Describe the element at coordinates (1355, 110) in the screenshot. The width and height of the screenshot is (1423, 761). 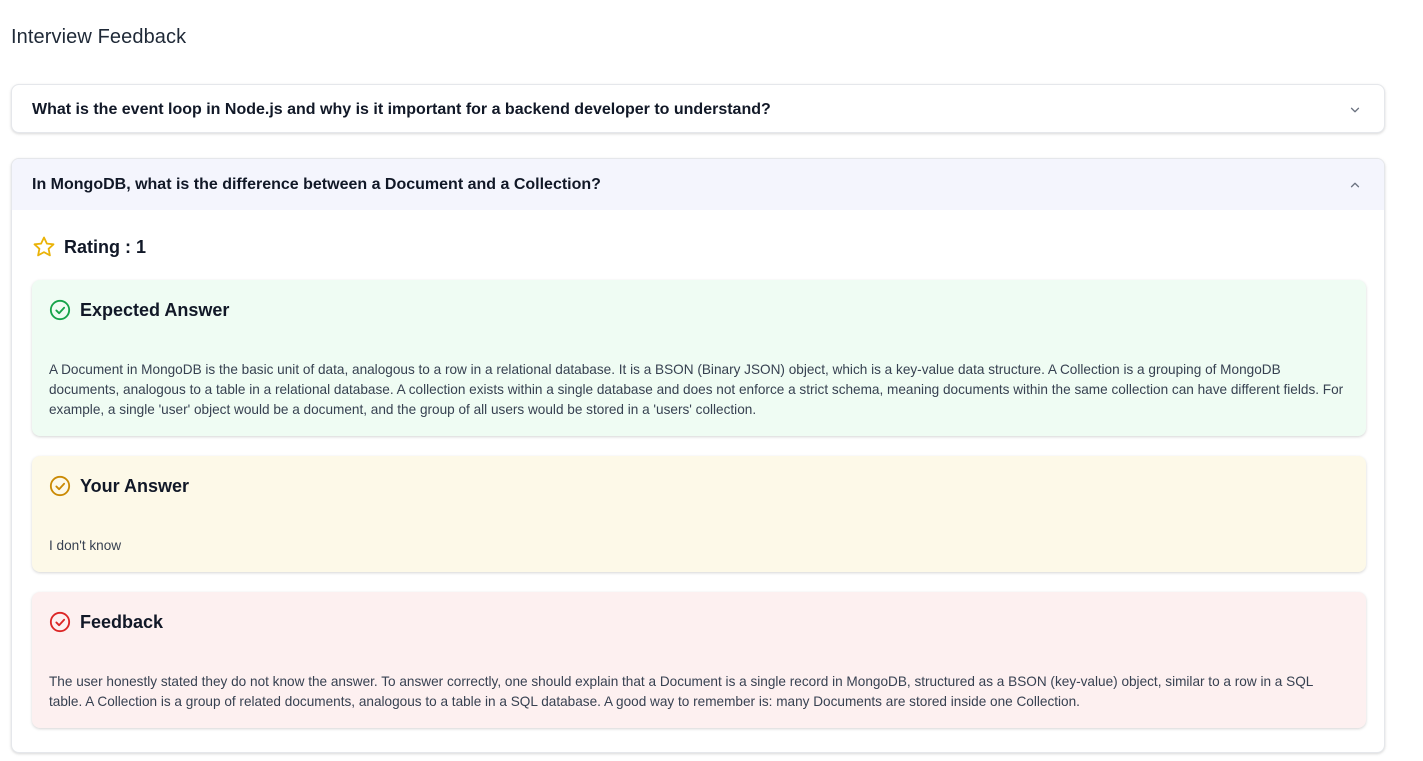
I see `chevron-down-icon` at that location.